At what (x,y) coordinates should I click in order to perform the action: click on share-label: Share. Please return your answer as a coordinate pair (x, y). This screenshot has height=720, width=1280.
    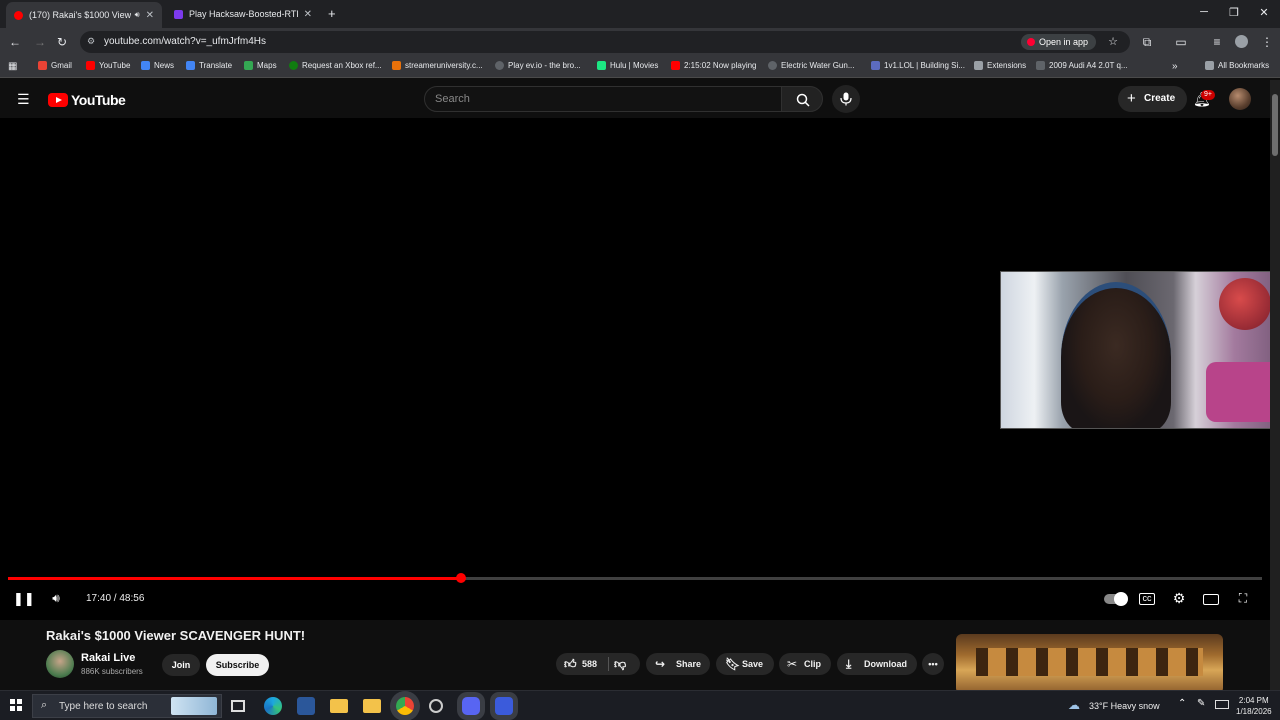
    Looking at the image, I should click on (689, 664).